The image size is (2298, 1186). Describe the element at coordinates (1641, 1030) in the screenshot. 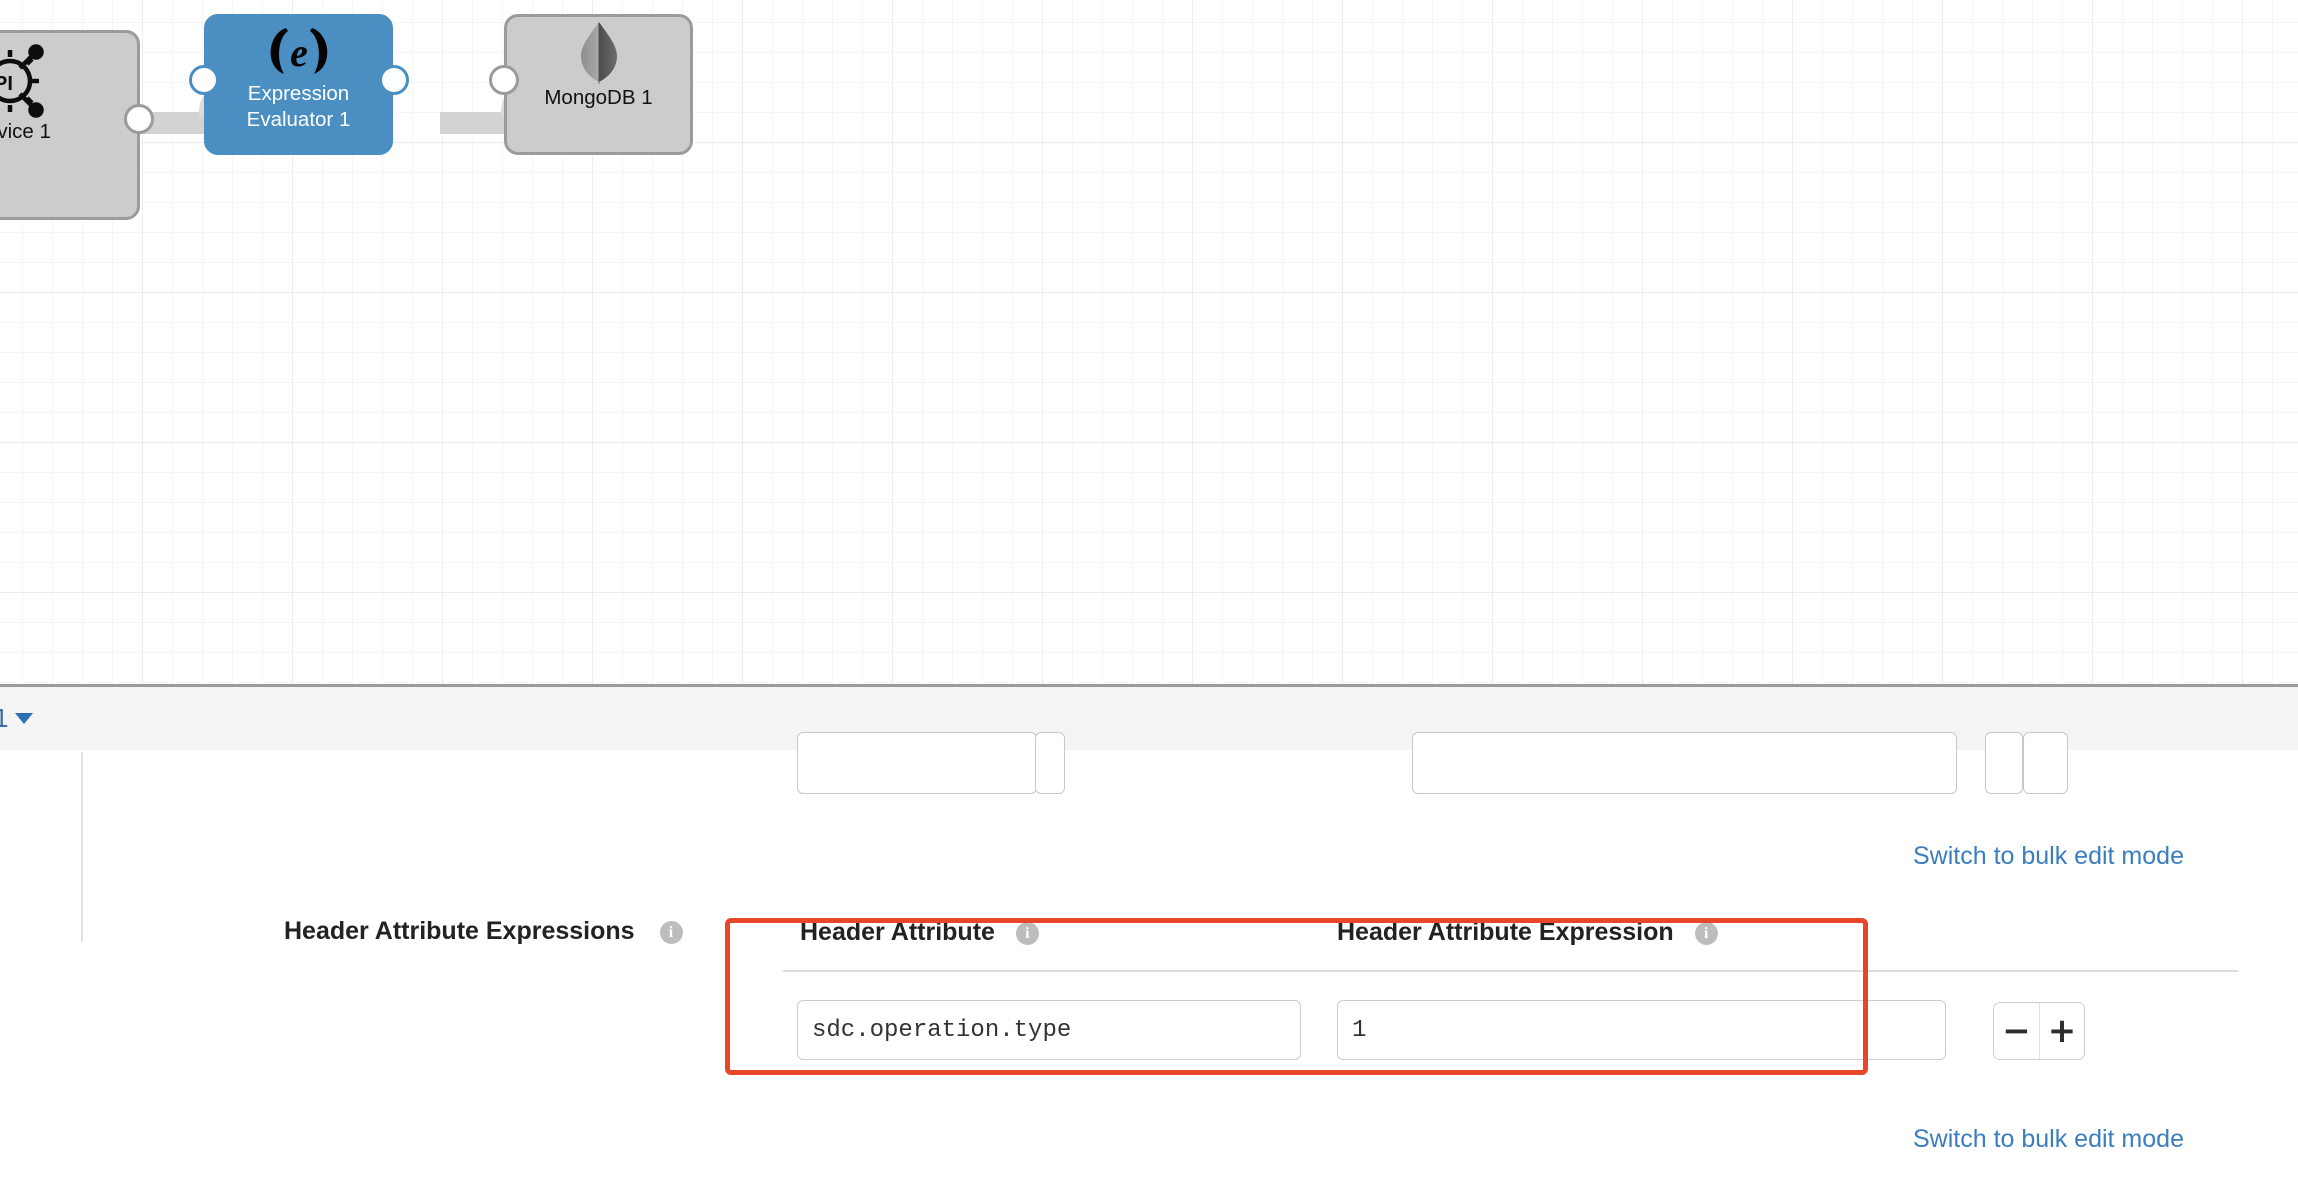

I see `header-attribute-expression-input` at that location.